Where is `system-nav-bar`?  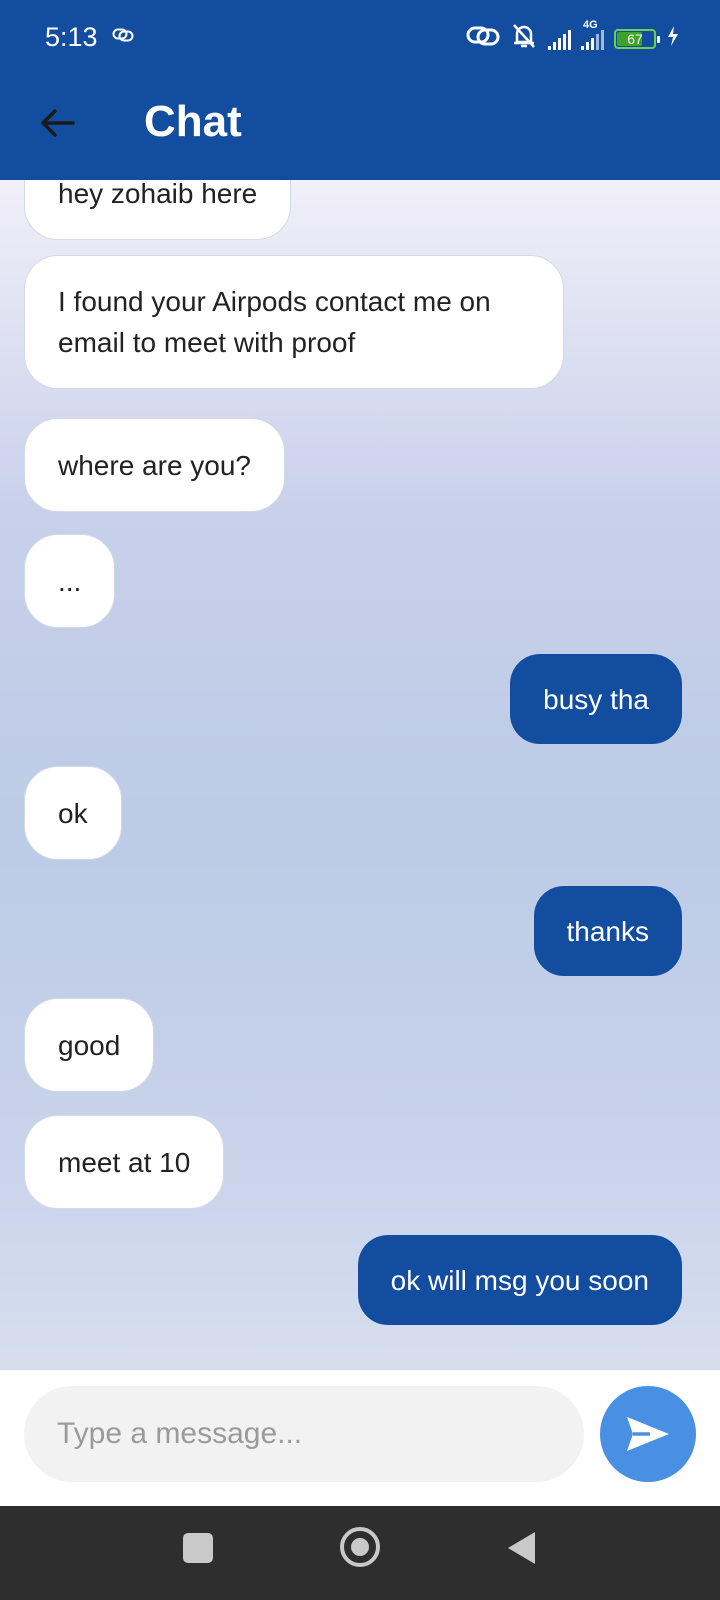 system-nav-bar is located at coordinates (360, 1553).